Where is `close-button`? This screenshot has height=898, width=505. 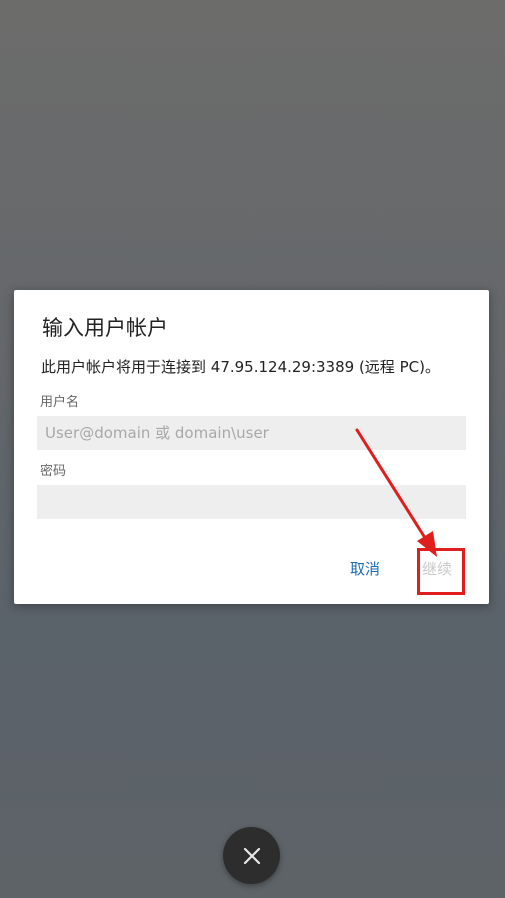
close-button is located at coordinates (251, 855).